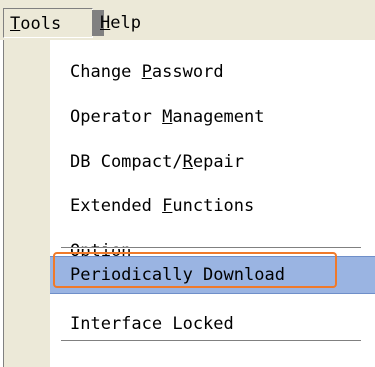 This screenshot has width=375, height=367. Describe the element at coordinates (211, 340) in the screenshot. I see `menu-bottom-rule` at that location.